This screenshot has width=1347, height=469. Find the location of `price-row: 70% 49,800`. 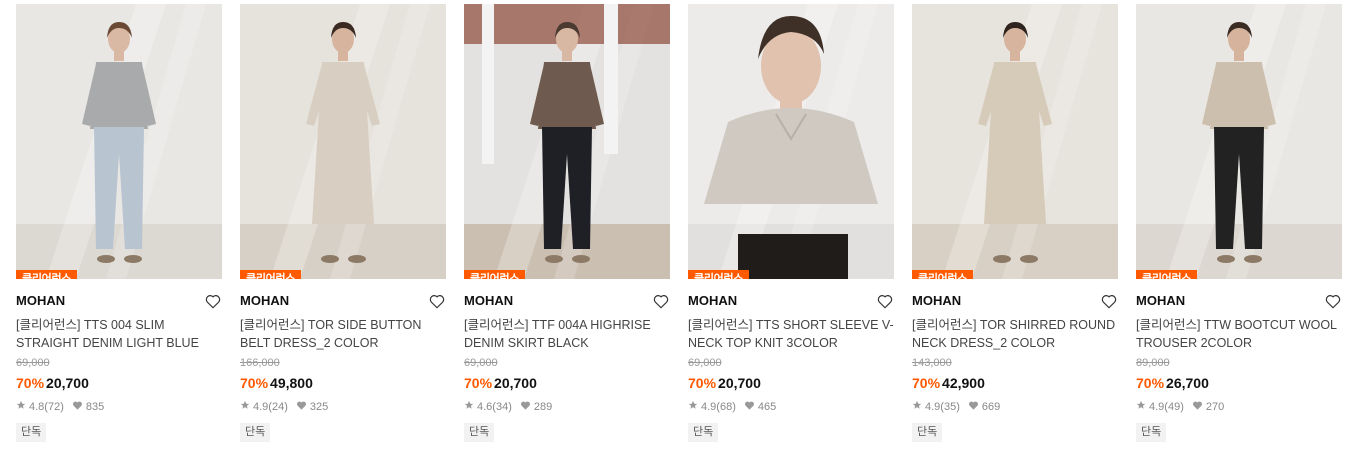

price-row: 70% 49,800 is located at coordinates (343, 383).